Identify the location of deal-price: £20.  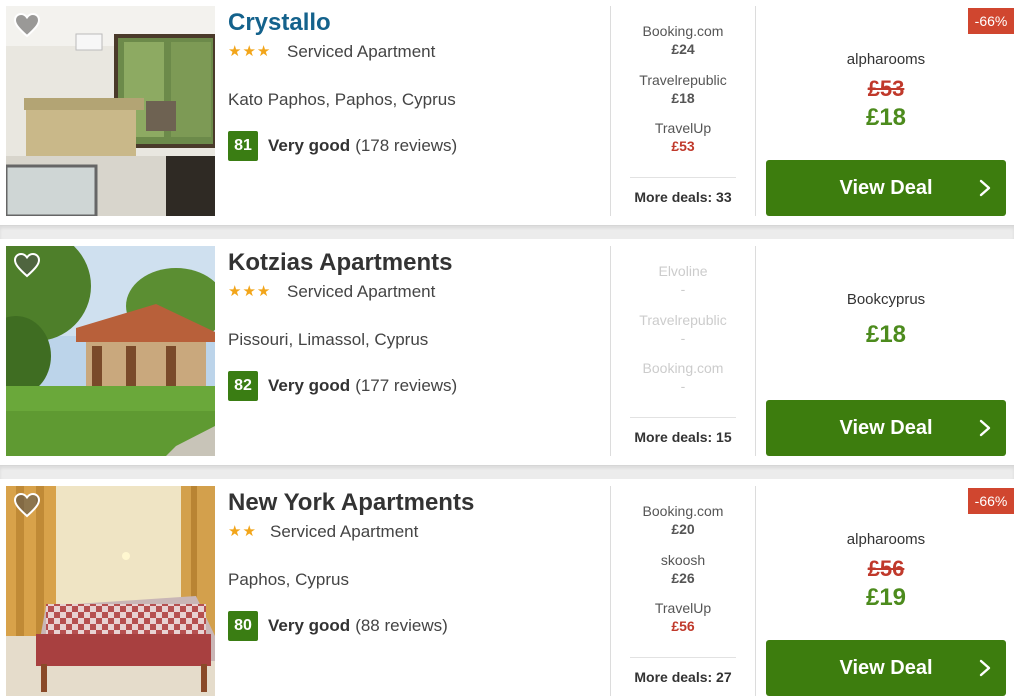
(683, 529).